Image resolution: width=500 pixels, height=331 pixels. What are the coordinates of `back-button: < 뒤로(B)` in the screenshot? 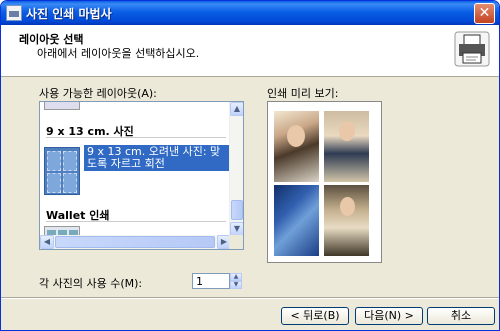 It's located at (315, 316).